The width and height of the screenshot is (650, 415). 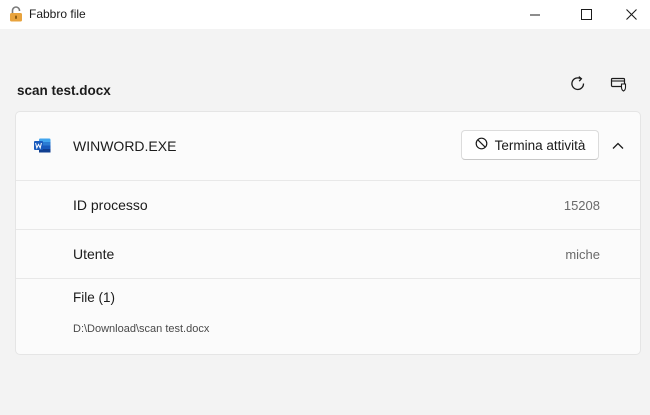 I want to click on refresh-icon, so click(x=578, y=86).